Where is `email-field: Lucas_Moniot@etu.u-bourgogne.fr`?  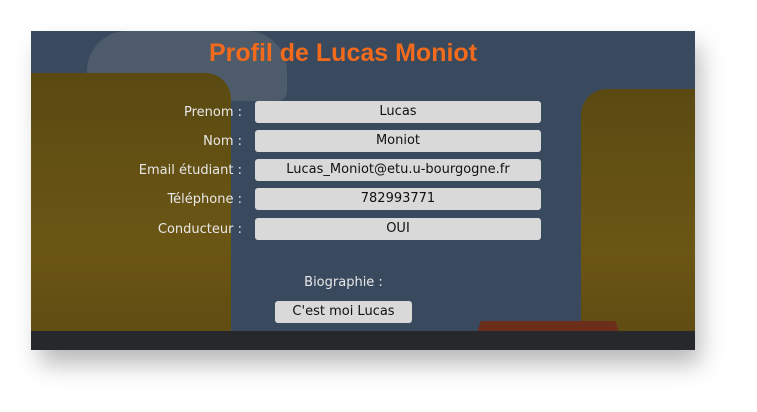 email-field: Lucas_Moniot@etu.u-bourgogne.fr is located at coordinates (398, 170).